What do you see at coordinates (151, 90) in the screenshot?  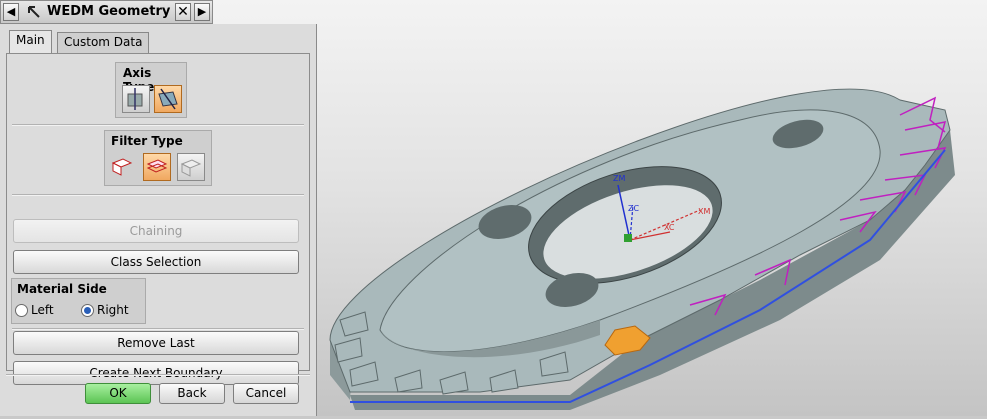 I see `axis-type-group: Axis Type` at bounding box center [151, 90].